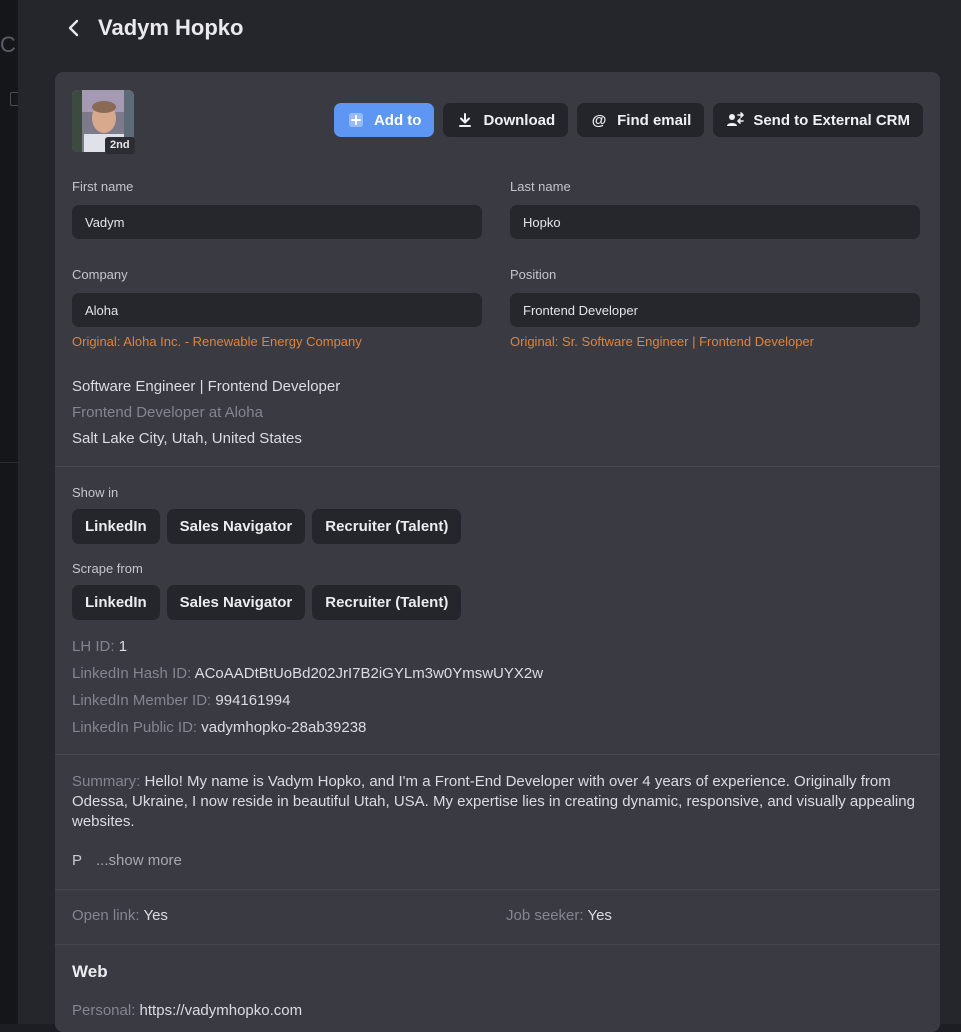 The image size is (961, 1032). Describe the element at coordinates (489, 29) in the screenshot. I see `drawer-header: Vadym Hopko` at that location.